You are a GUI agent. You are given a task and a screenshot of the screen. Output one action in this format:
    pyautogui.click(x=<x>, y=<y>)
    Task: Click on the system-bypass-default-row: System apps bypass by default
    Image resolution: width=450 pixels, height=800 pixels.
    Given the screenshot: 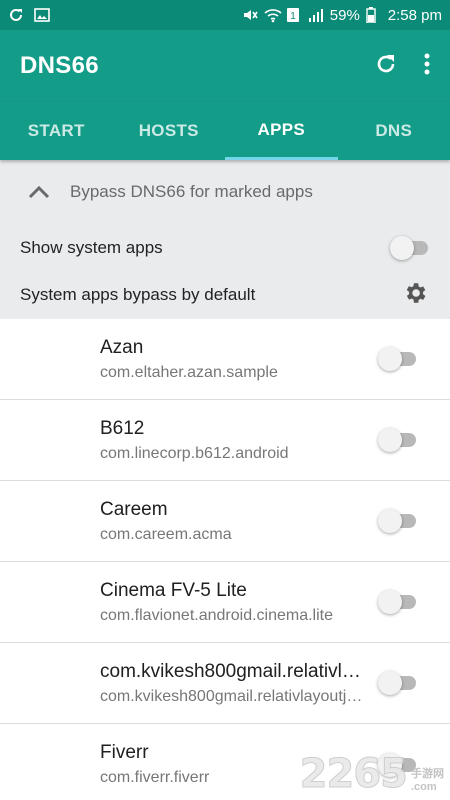 What is the action you would take?
    pyautogui.click(x=225, y=295)
    